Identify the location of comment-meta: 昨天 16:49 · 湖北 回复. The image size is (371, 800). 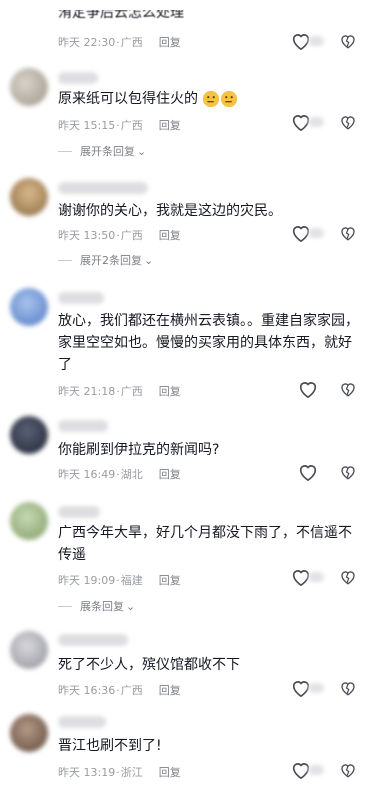
(119, 474).